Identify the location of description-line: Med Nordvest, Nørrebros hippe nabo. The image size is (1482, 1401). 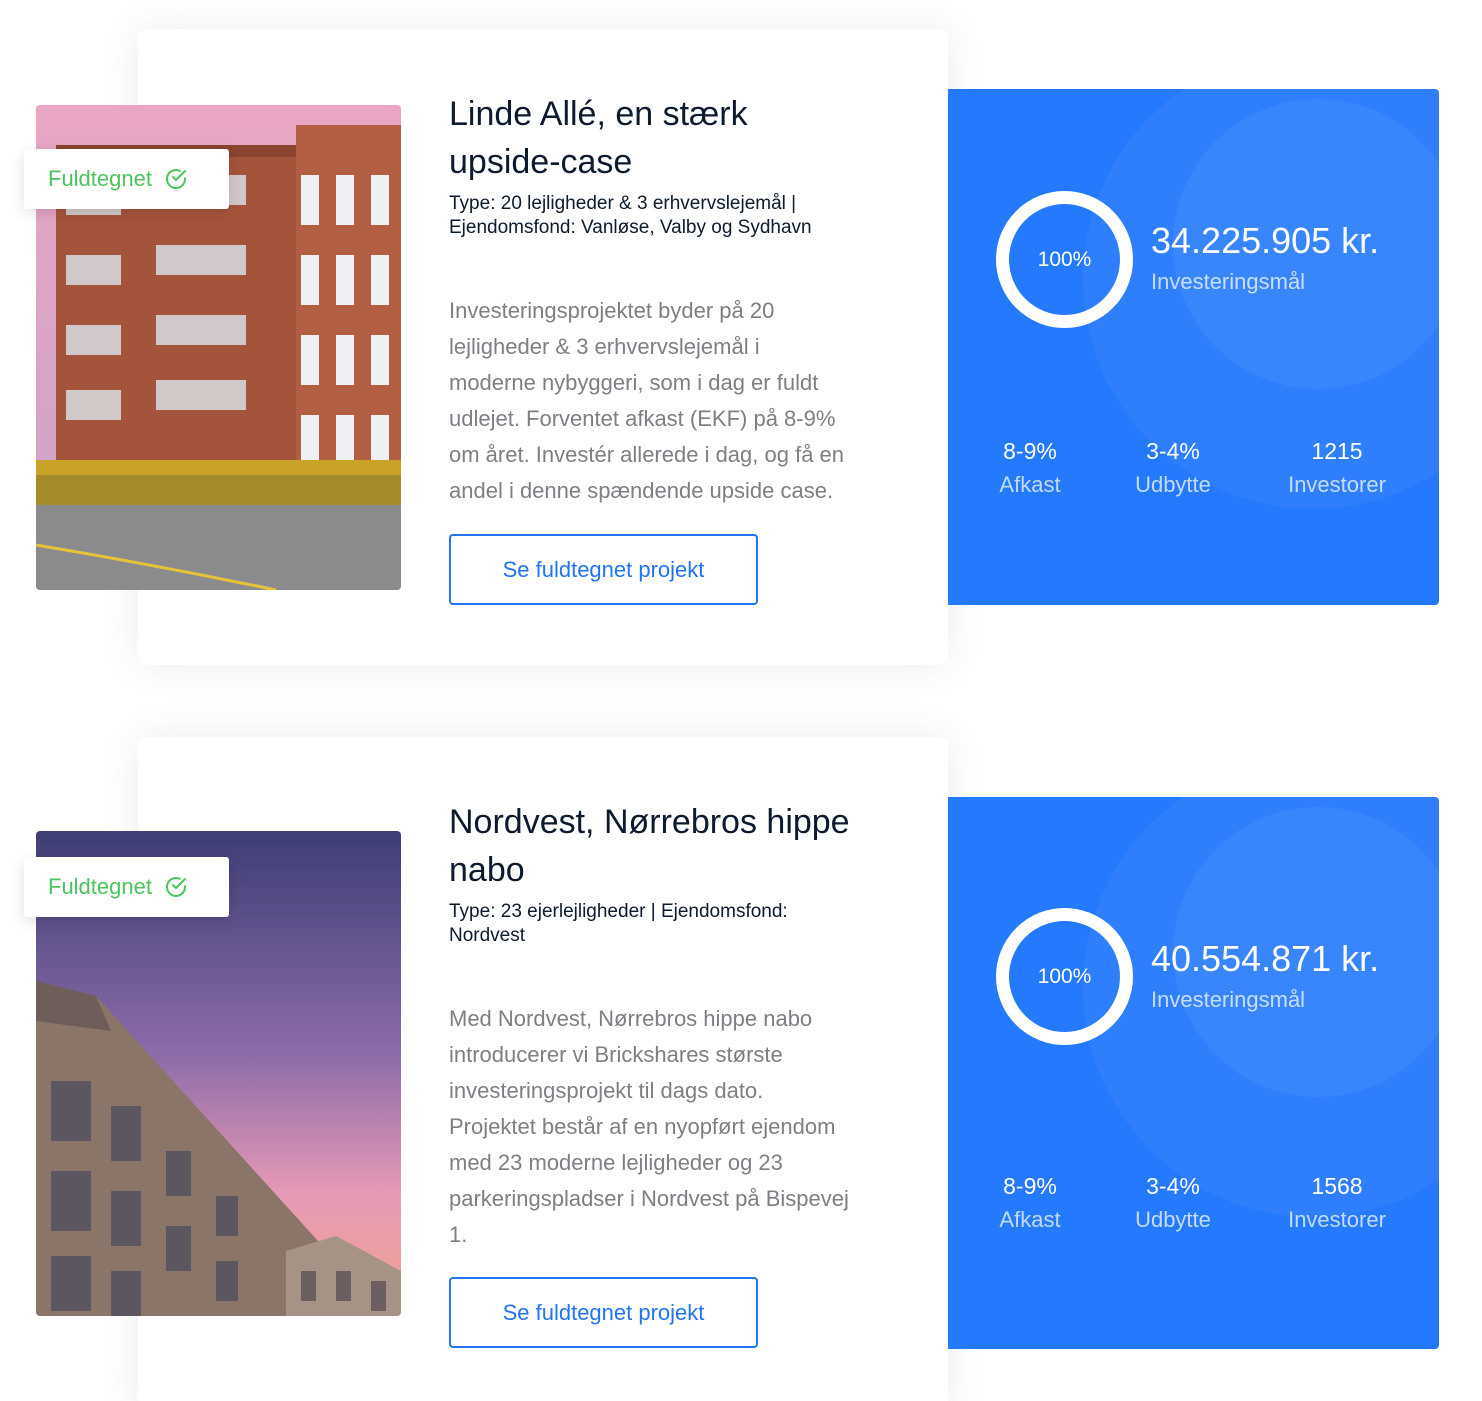
(631, 1018).